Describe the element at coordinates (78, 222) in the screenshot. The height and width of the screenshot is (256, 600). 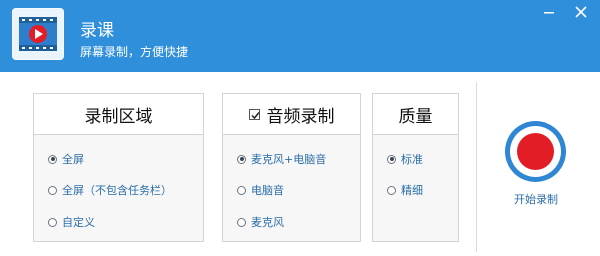
I see `option-label: 自定义` at that location.